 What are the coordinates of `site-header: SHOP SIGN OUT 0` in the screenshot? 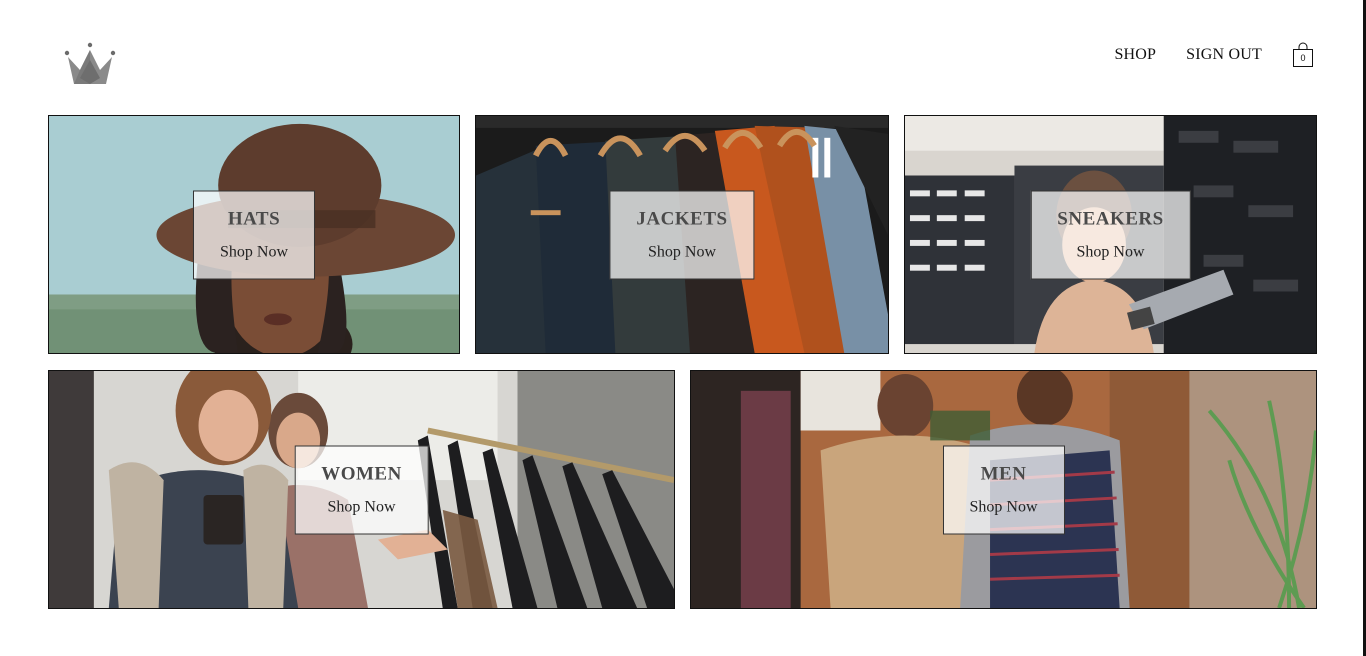 It's located at (683, 66).